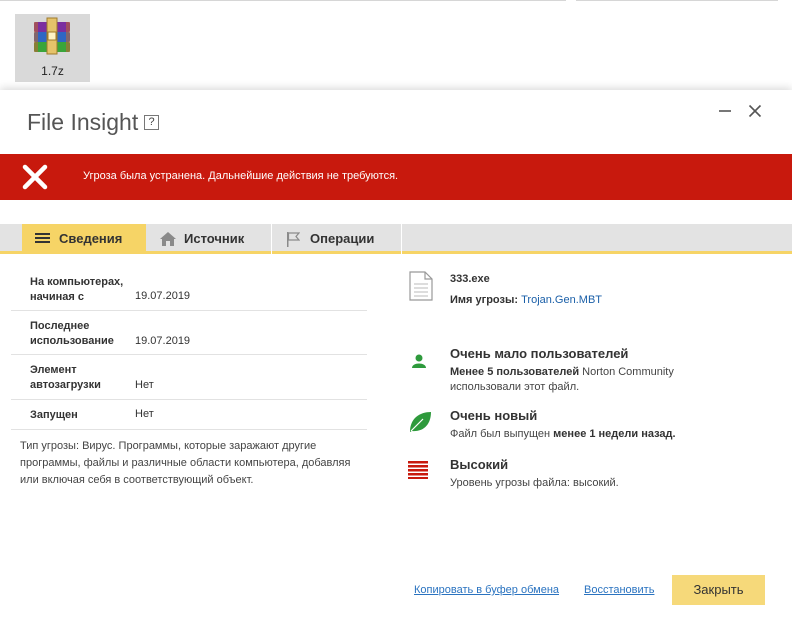  Describe the element at coordinates (42, 238) in the screenshot. I see `list-icon` at that location.